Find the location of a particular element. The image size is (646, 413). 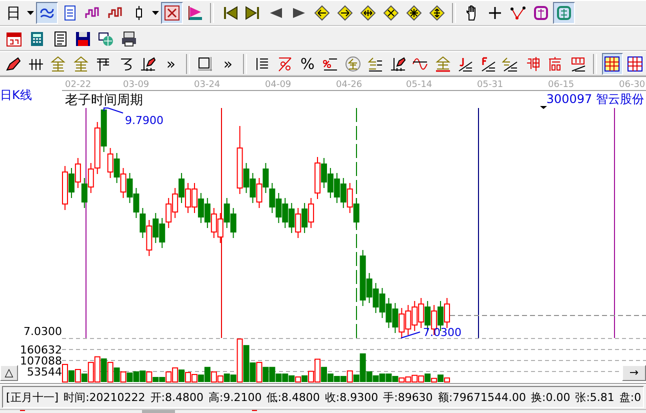

toolbar-button: % is located at coordinates (307, 63).